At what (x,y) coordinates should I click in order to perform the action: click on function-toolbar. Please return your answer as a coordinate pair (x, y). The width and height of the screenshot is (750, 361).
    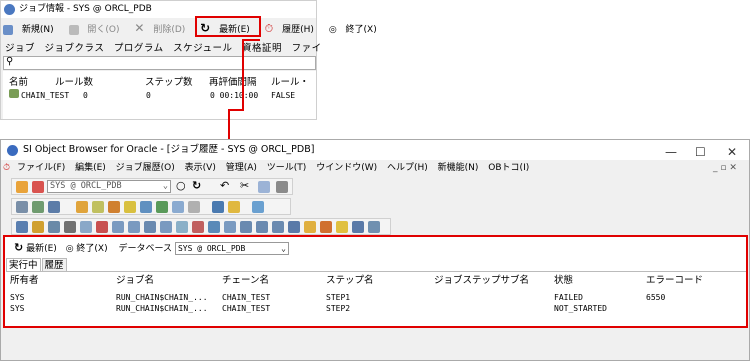
    Looking at the image, I should click on (201, 226).